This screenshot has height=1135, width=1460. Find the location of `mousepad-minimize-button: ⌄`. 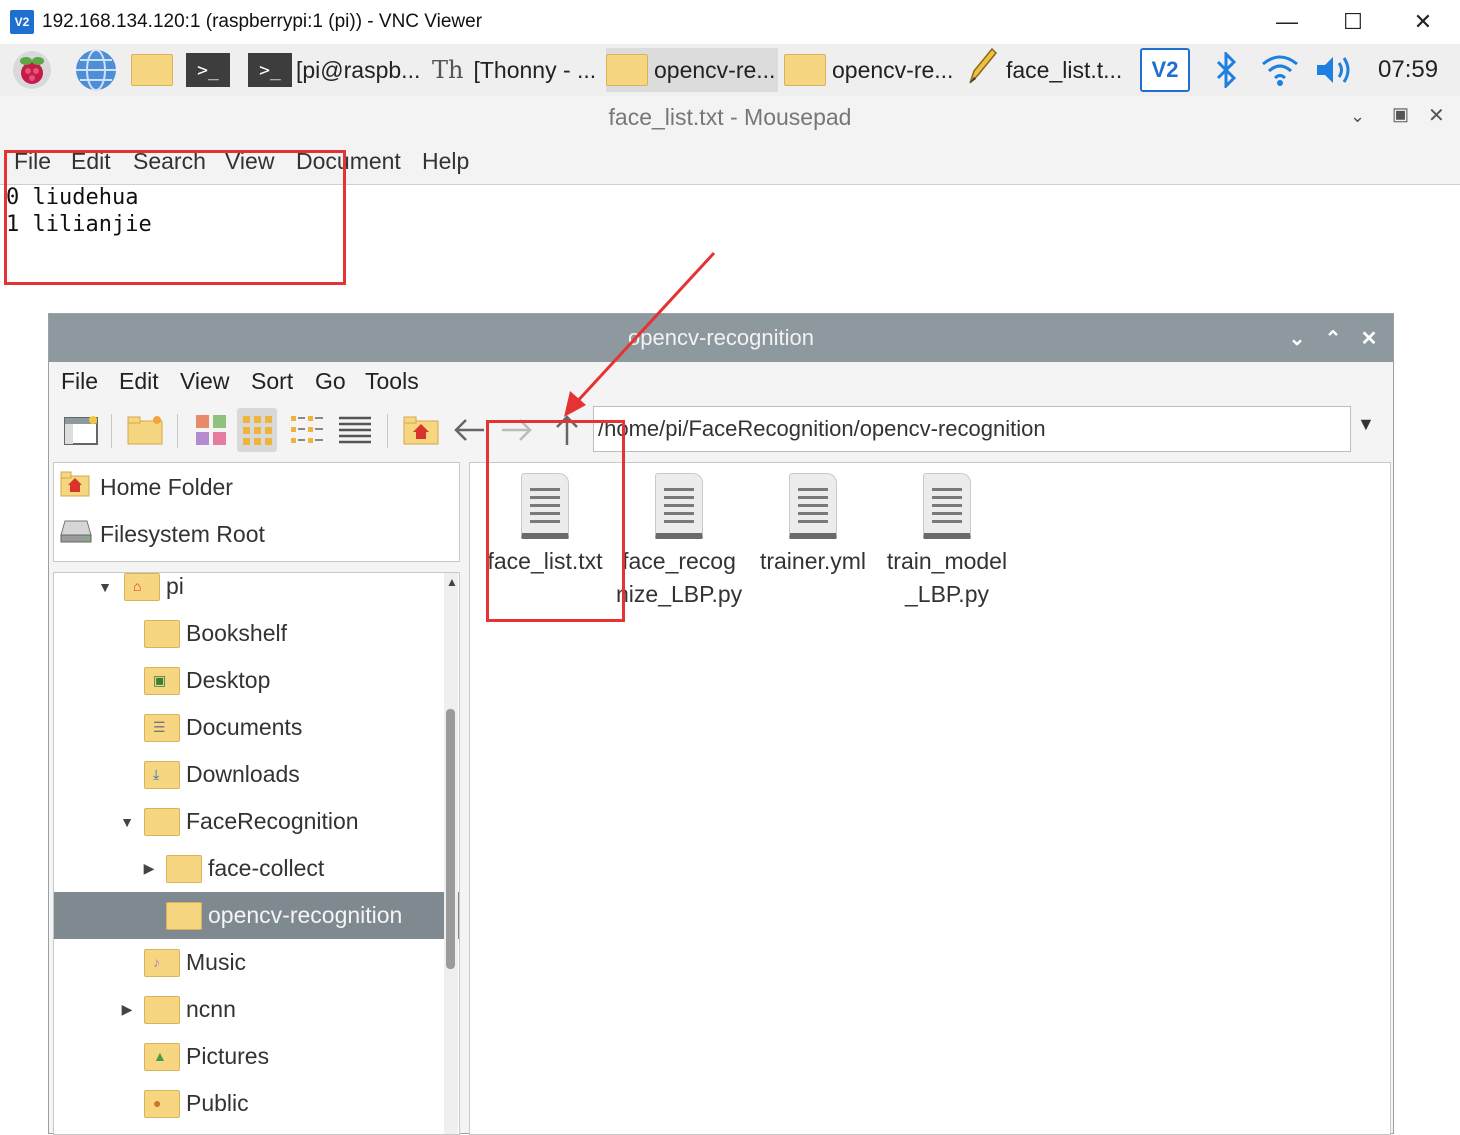

mousepad-minimize-button: ⌄ is located at coordinates (1357, 116).